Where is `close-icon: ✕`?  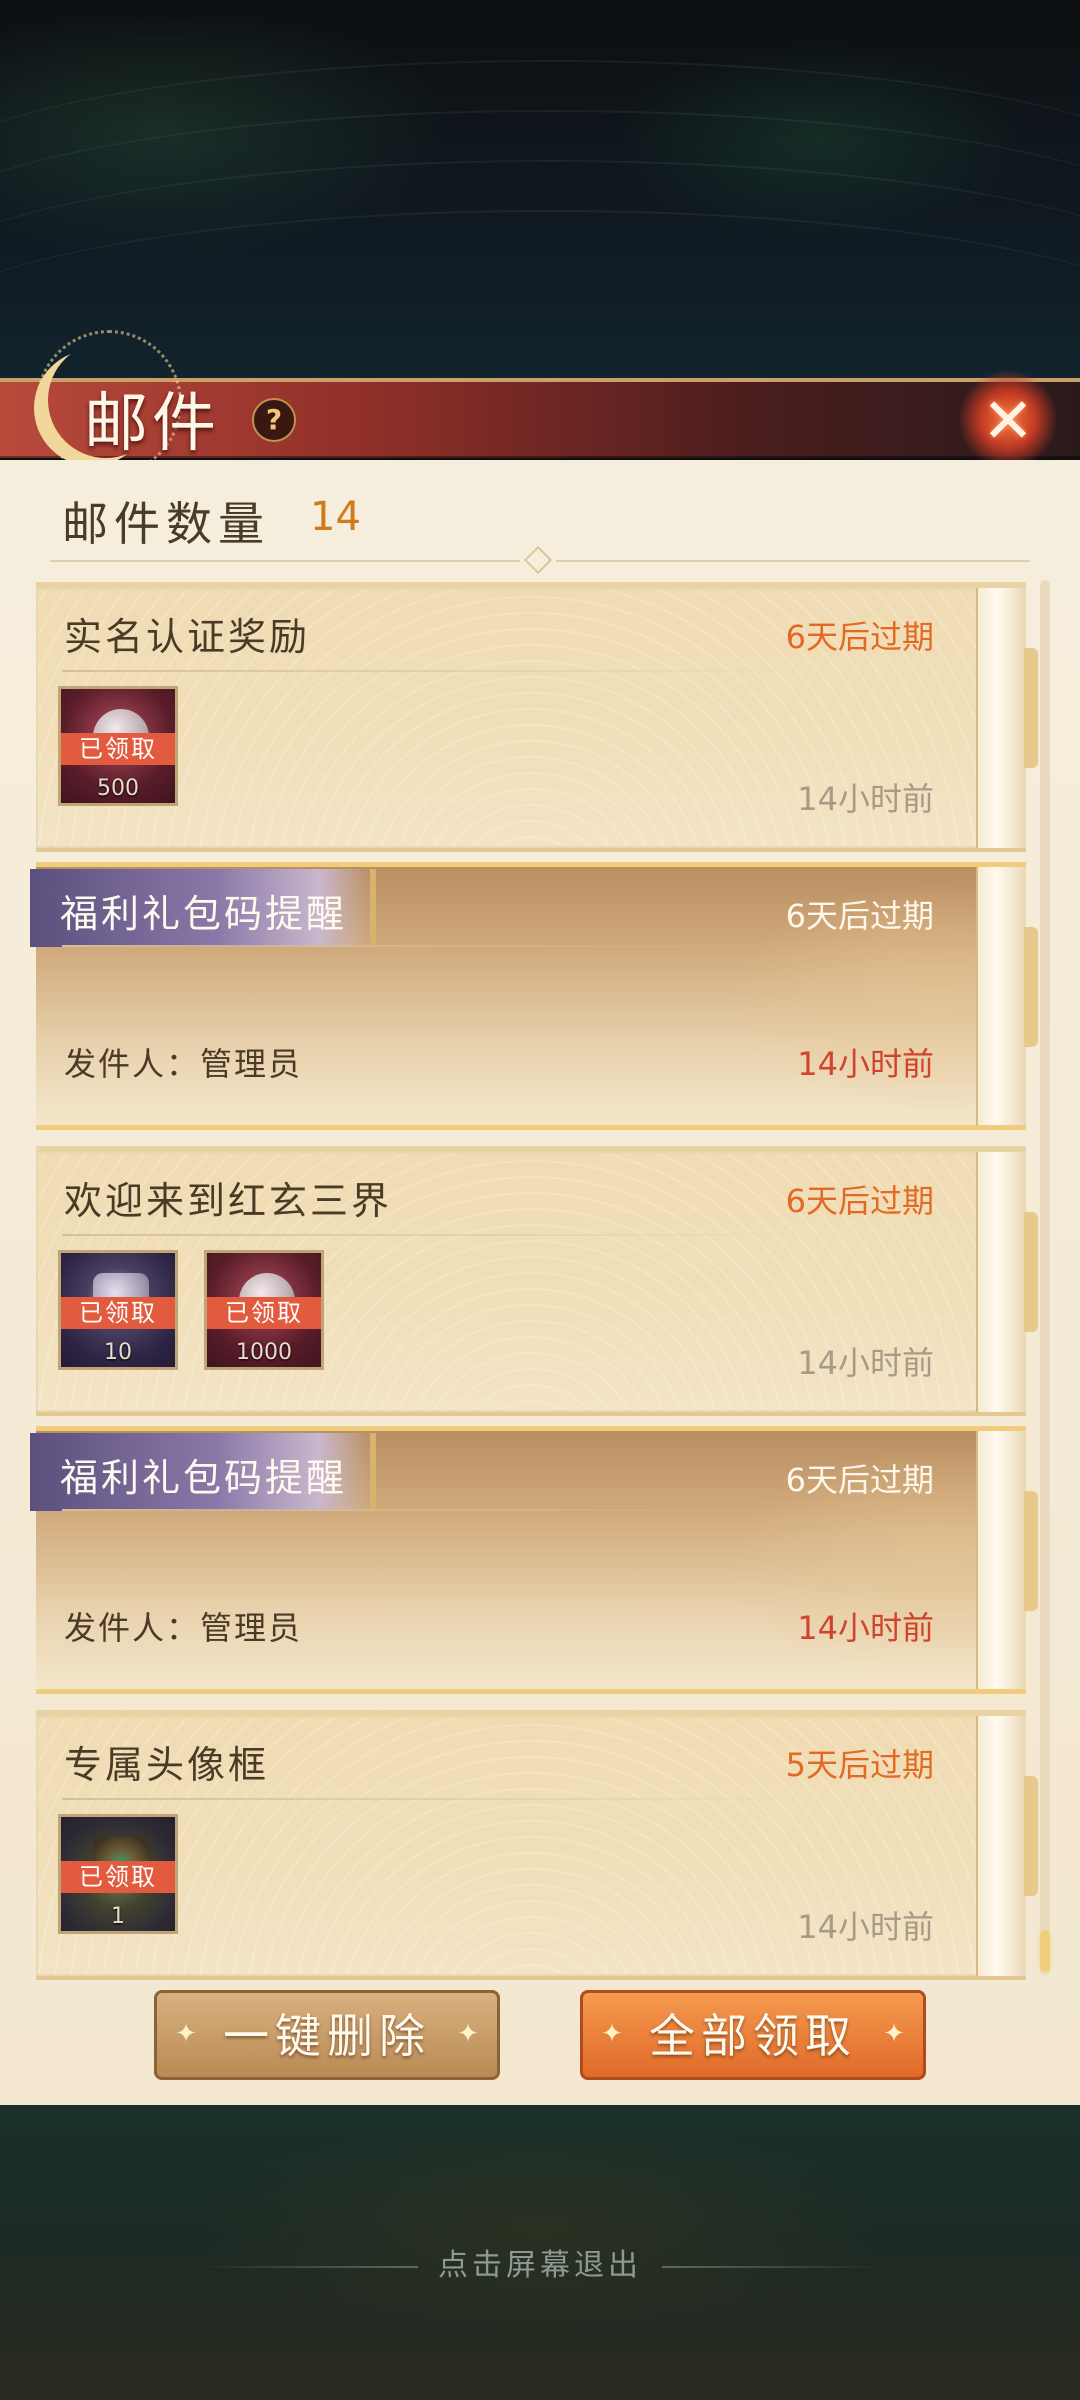 close-icon: ✕ is located at coordinates (1008, 420).